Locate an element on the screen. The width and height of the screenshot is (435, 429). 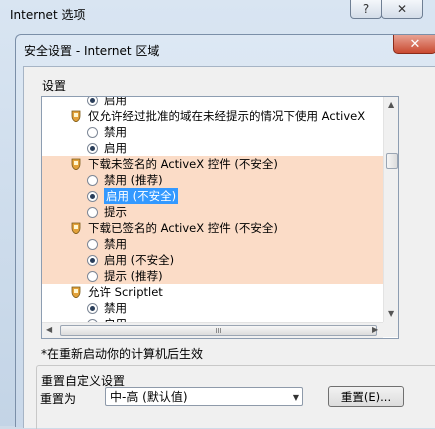
reset-to-label: 重置为 is located at coordinates (58, 399).